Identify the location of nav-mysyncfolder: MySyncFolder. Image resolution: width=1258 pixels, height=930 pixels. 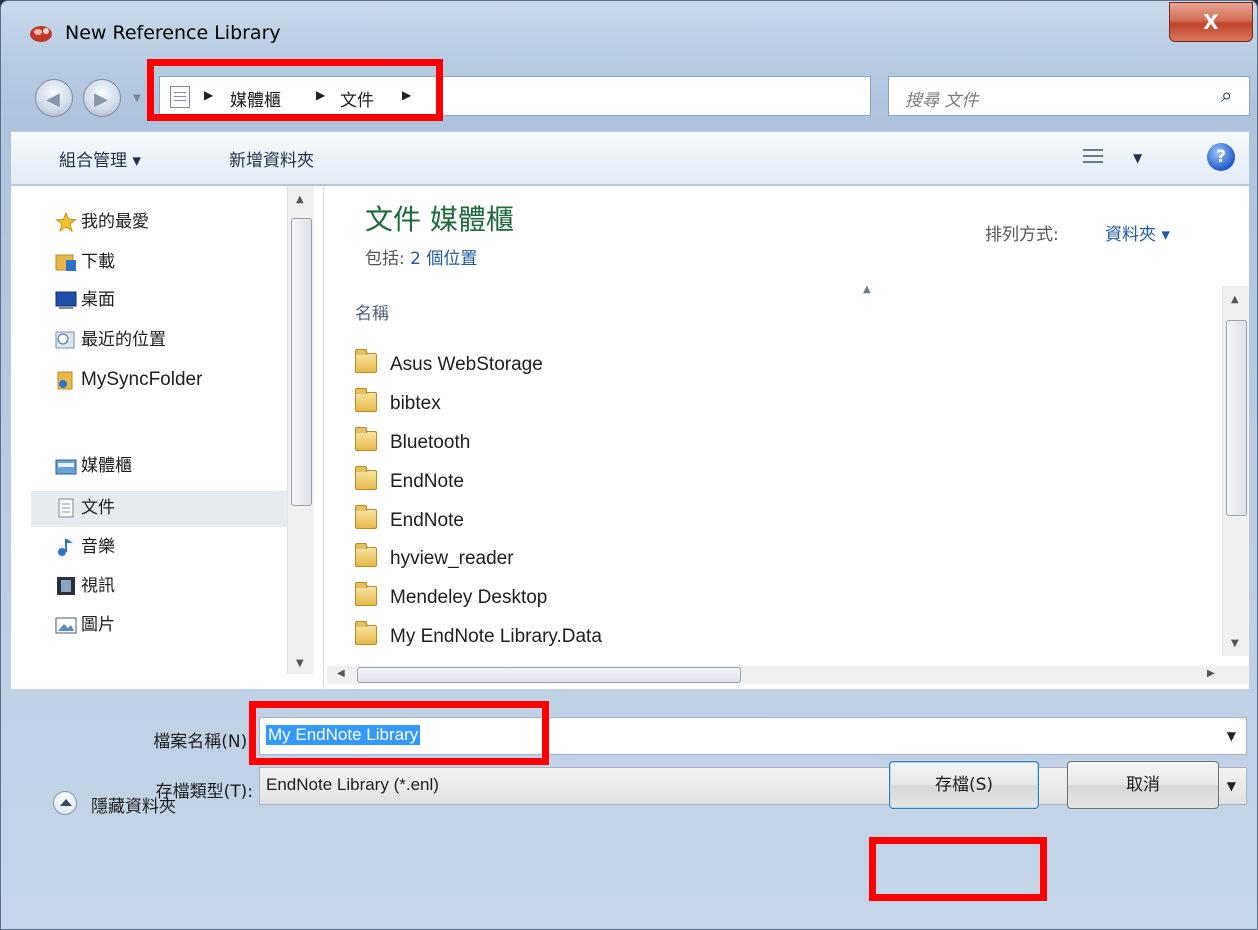
(130, 380).